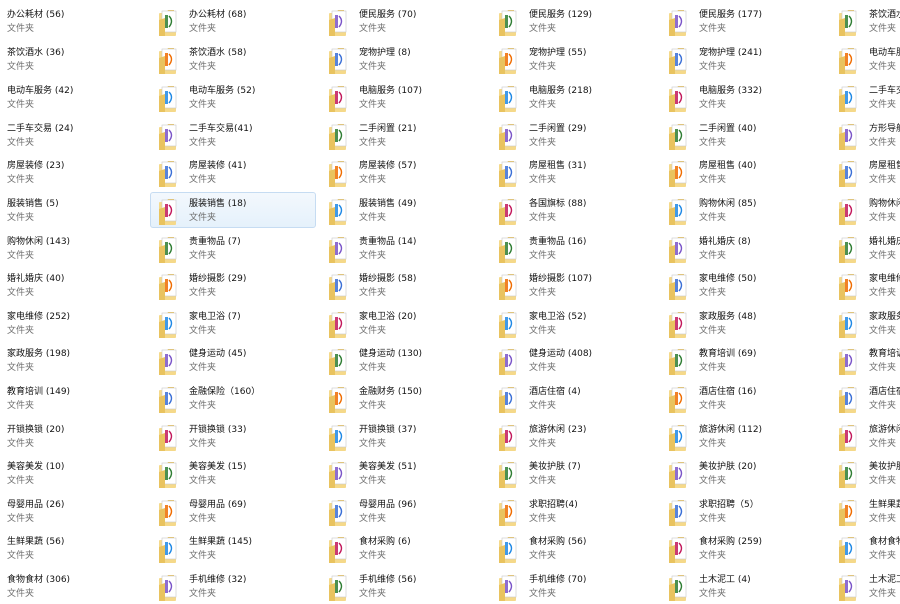 This screenshot has height=604, width=900. Describe the element at coordinates (403, 248) in the screenshot. I see `folder-item: 贵重物品 (14) 文件夹` at that location.